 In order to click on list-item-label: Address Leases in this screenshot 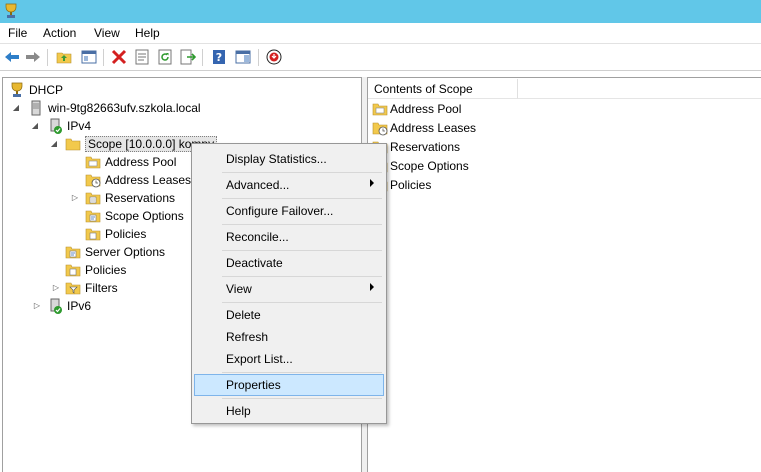, I will do `click(433, 128)`.